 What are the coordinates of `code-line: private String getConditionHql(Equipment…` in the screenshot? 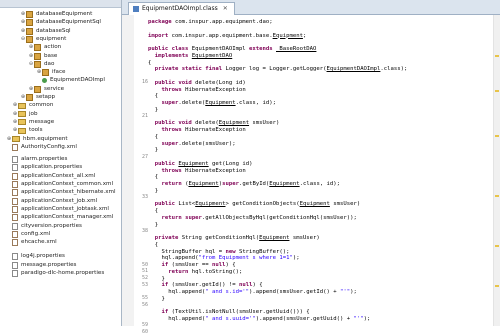 It's located at (237, 238).